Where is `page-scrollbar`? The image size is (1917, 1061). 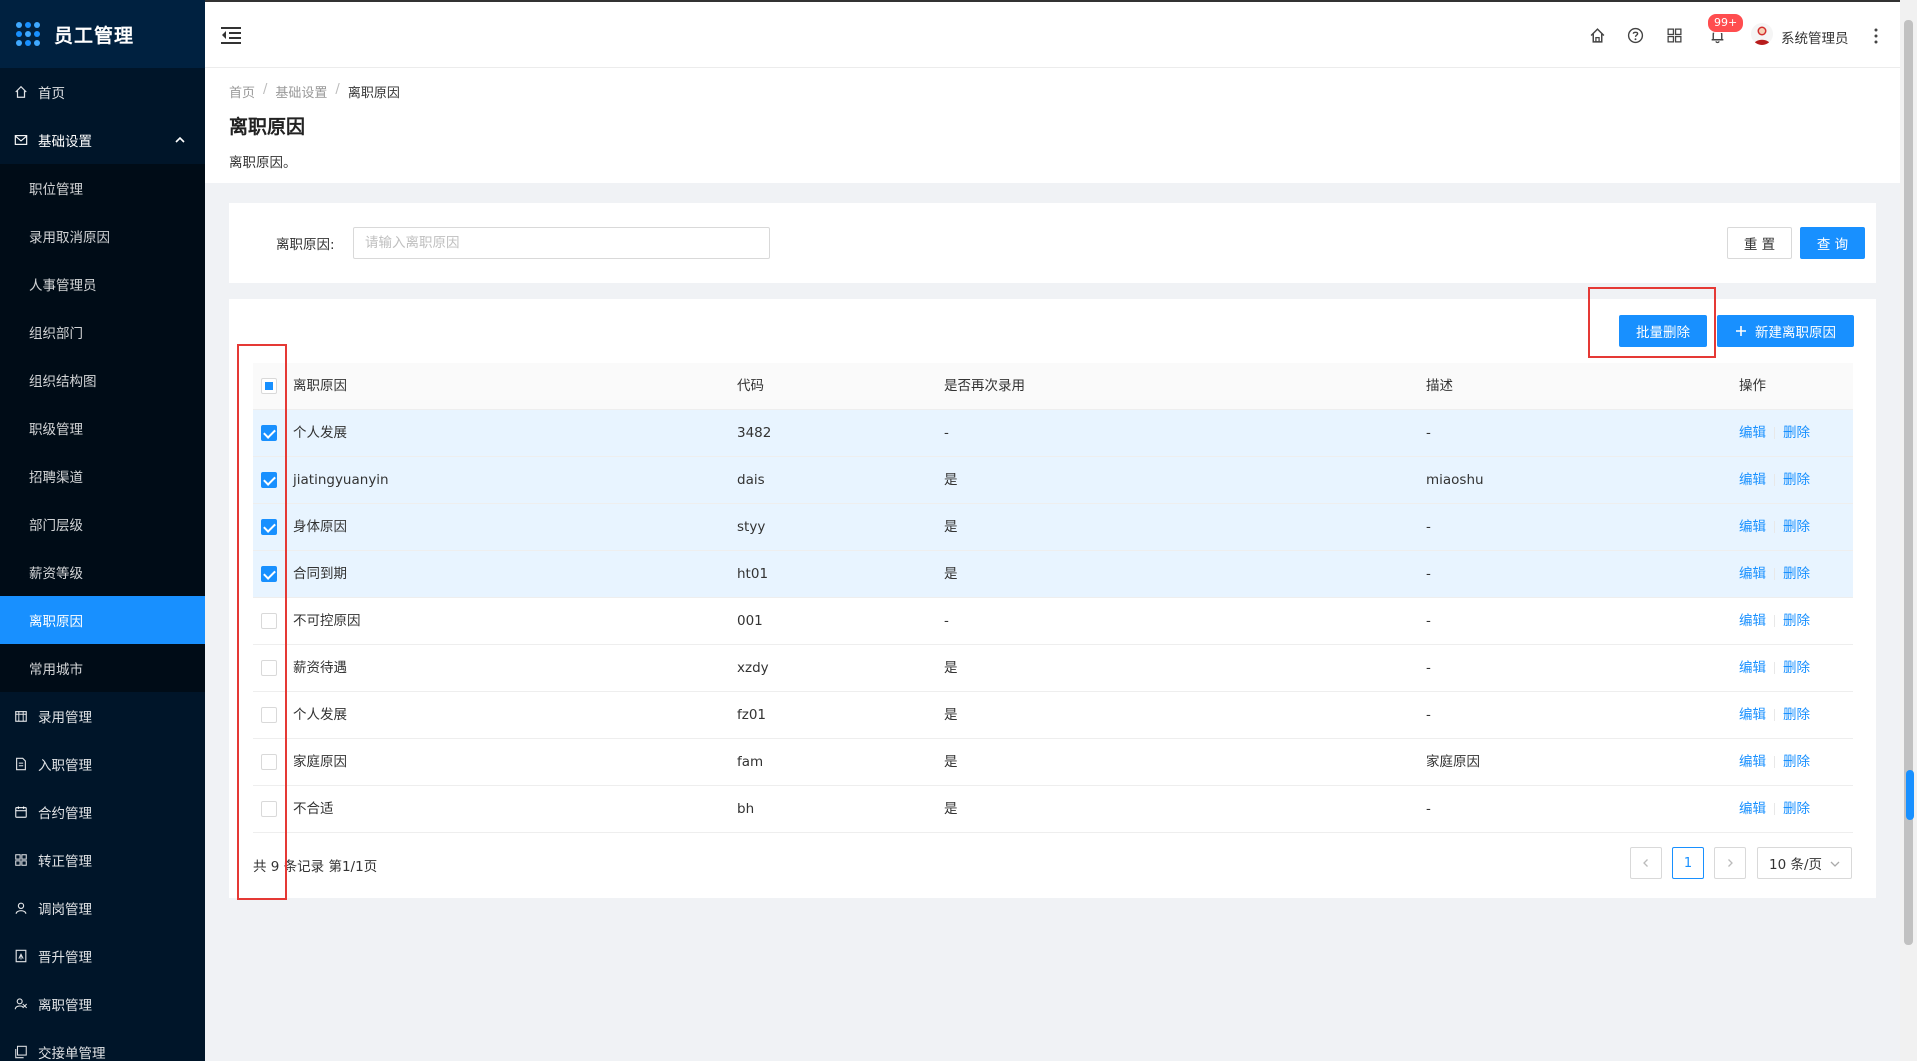 page-scrollbar is located at coordinates (1908, 530).